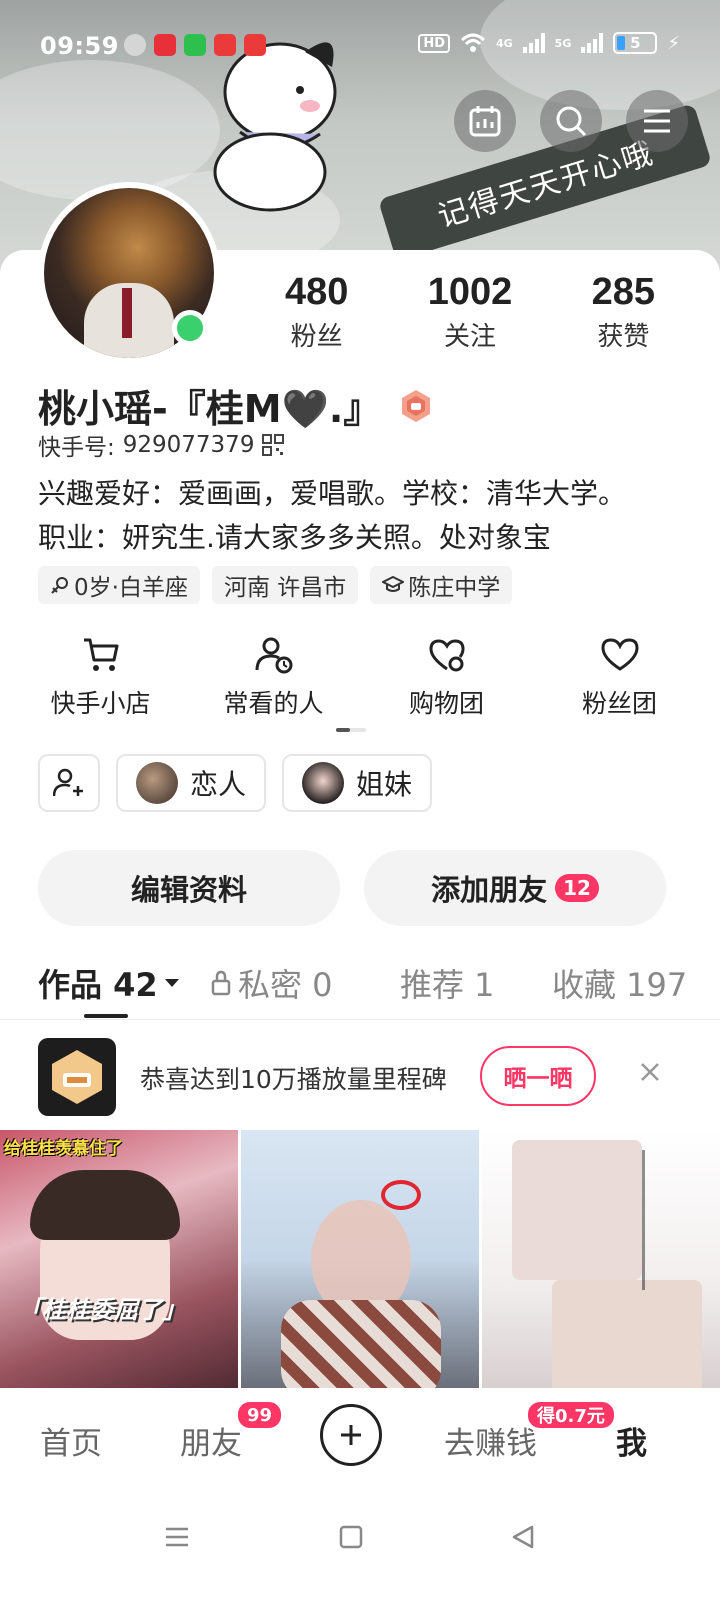 The image size is (720, 1608). Describe the element at coordinates (533, 43) in the screenshot. I see `signal-icon` at that location.